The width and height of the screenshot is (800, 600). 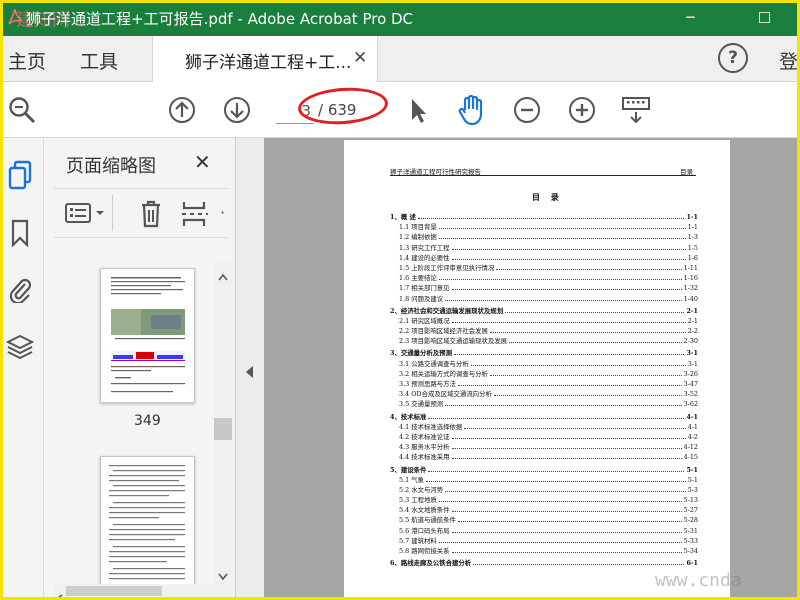 I want to click on toc-entry: 3.5 交通量预测 3-62, so click(x=544, y=404).